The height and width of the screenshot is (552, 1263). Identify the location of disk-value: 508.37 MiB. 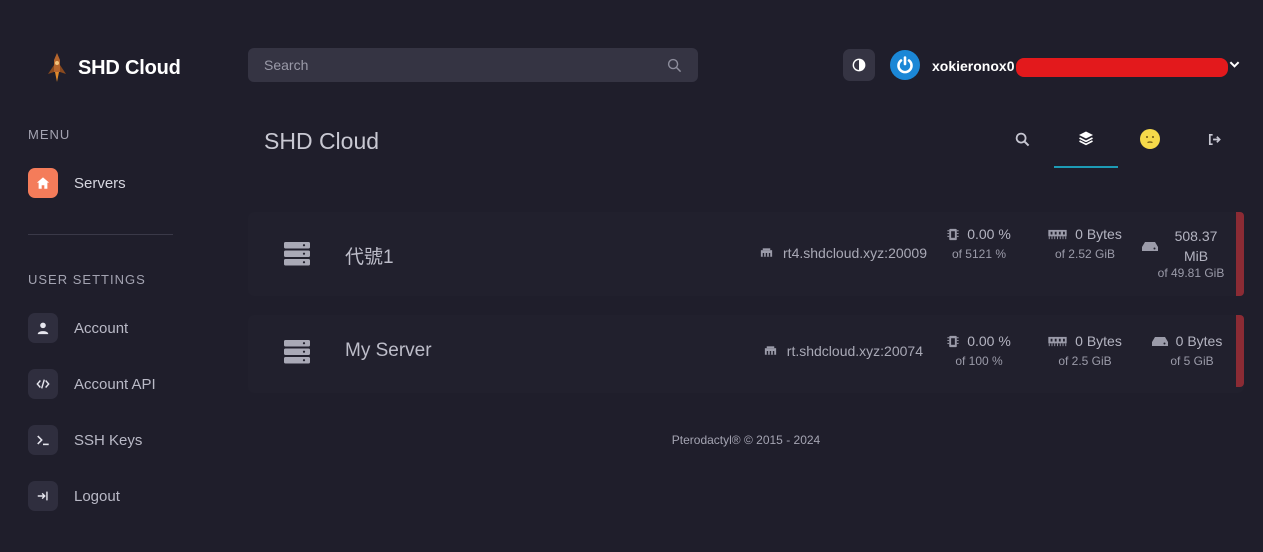
(1196, 246).